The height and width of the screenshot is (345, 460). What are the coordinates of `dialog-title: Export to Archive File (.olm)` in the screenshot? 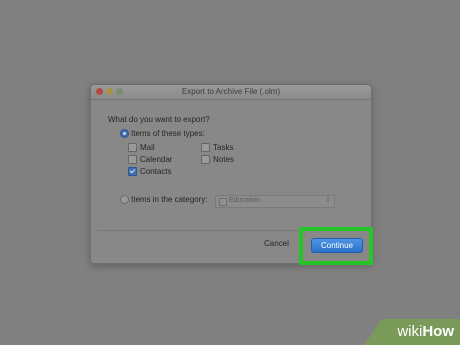 It's located at (231, 91).